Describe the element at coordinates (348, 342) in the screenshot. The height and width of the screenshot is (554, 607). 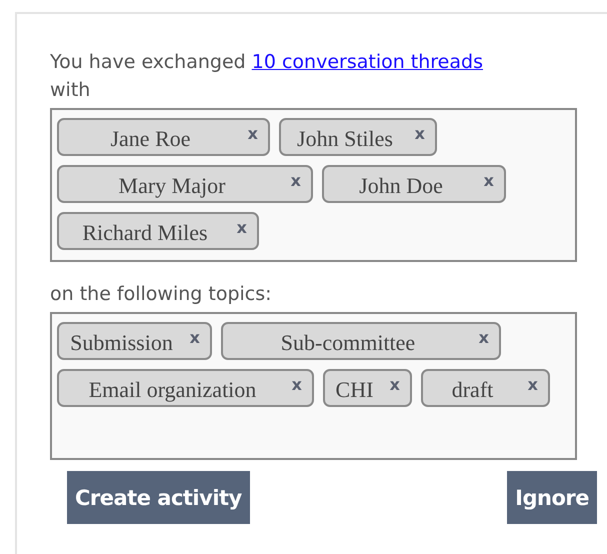
I see `tag-label: Sub-committee` at that location.